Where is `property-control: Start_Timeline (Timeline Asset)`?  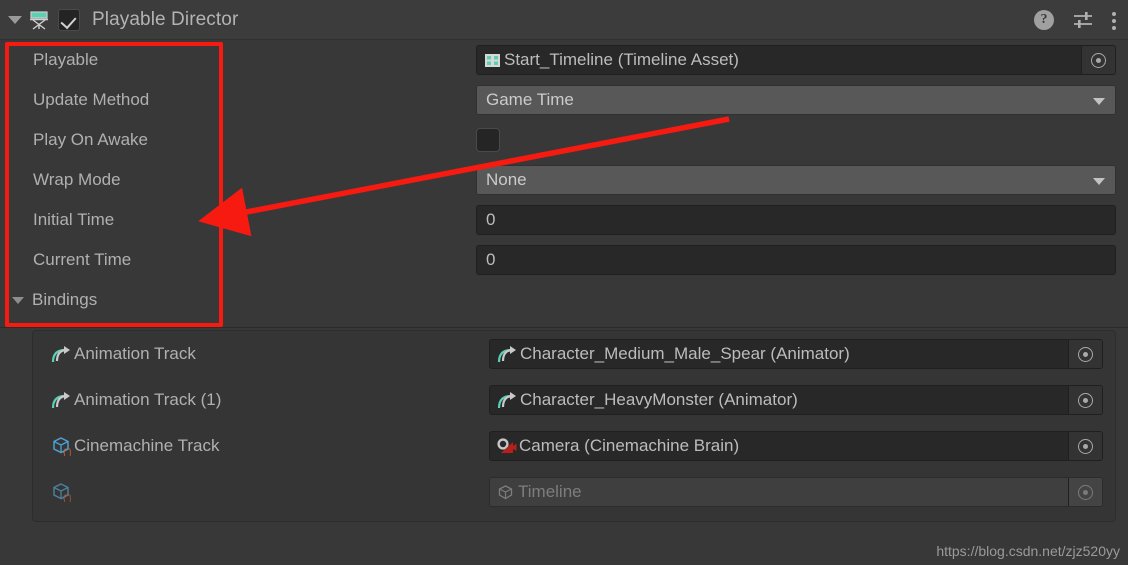 property-control: Start_Timeline (Timeline Asset) is located at coordinates (802, 60).